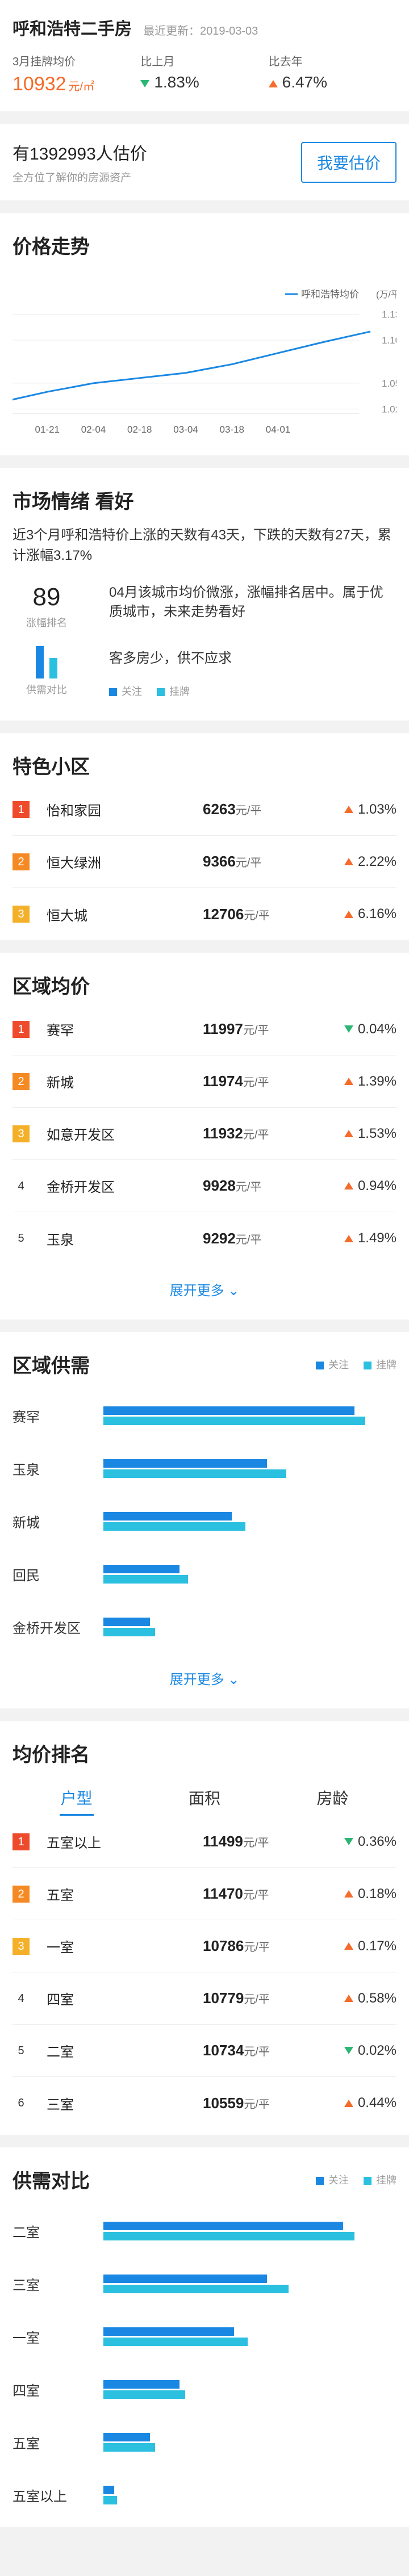 This screenshot has height=2576, width=409. I want to click on legend: 关注 挂牌, so click(356, 2179).